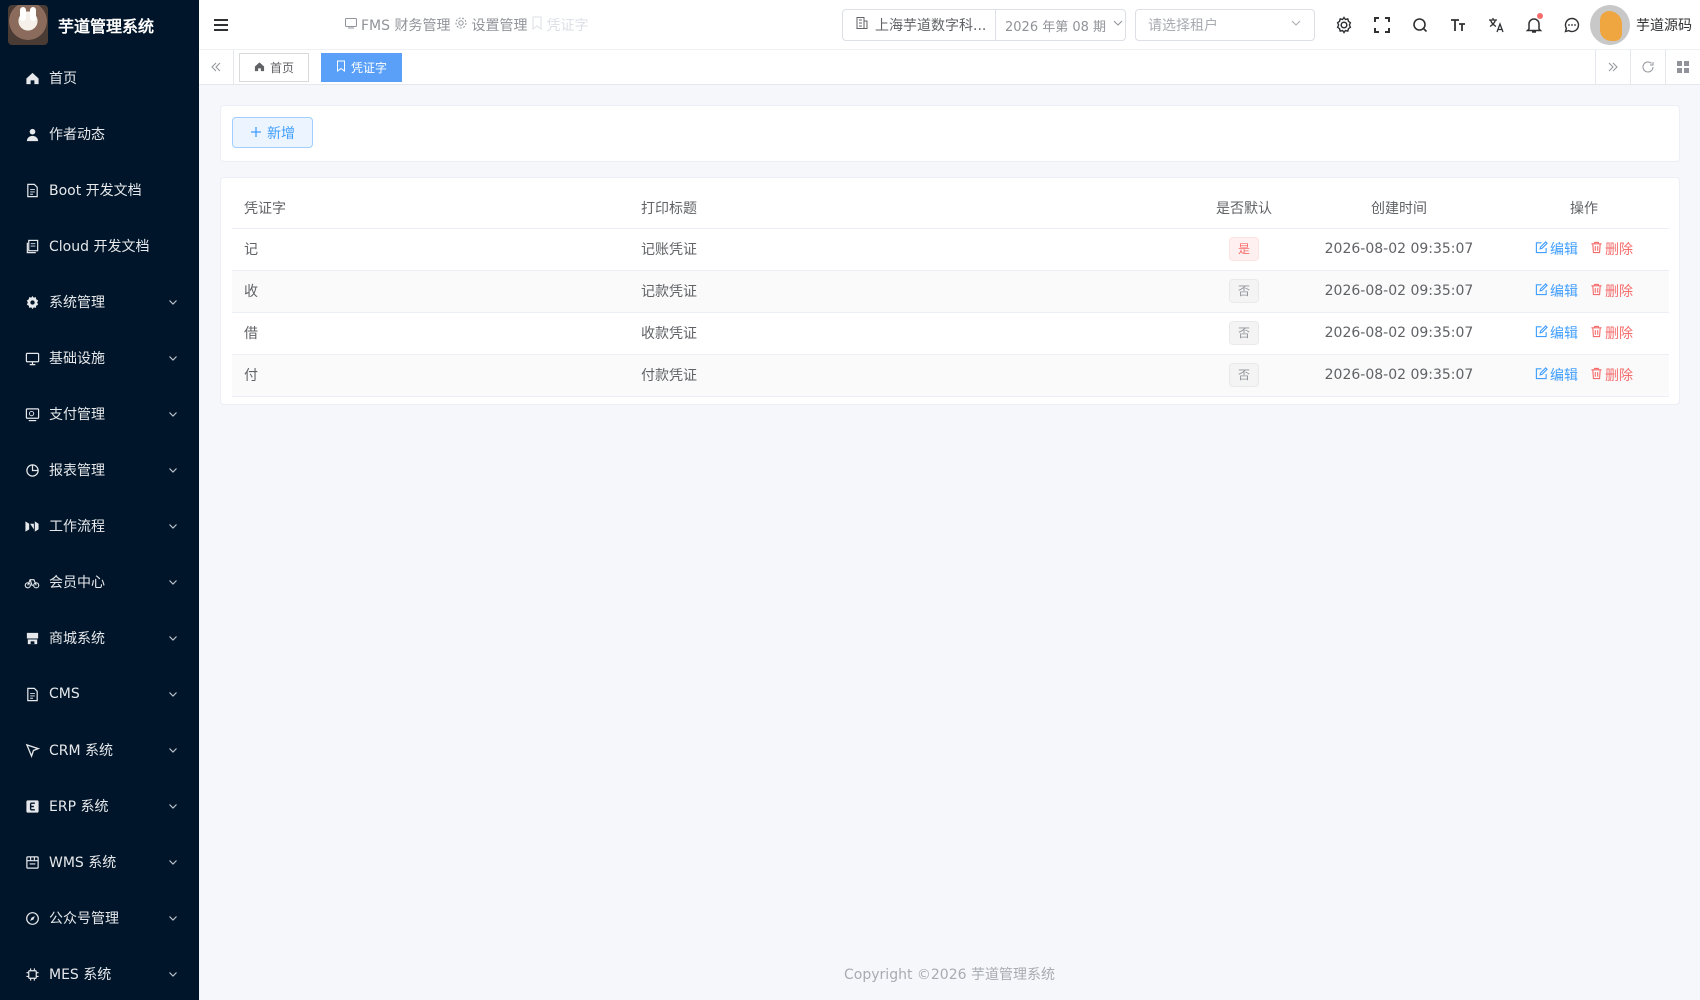 This screenshot has height=1000, width=1700. Describe the element at coordinates (99, 78) in the screenshot. I see `sidebar-item-0: 首页` at that location.